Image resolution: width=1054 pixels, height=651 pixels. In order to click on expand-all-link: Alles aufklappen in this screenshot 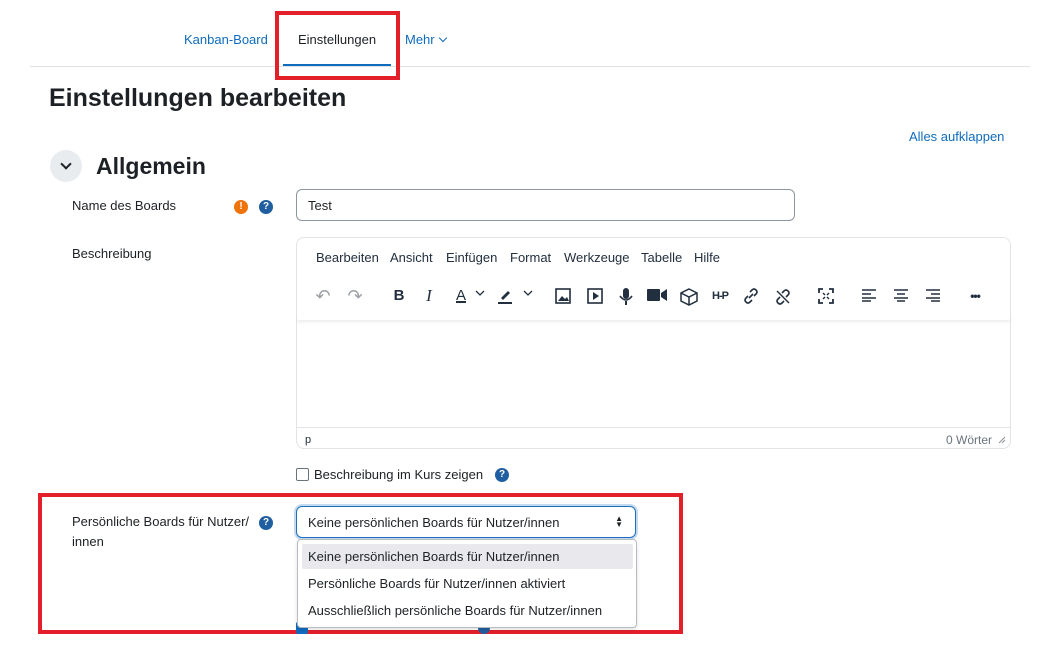, I will do `click(956, 136)`.